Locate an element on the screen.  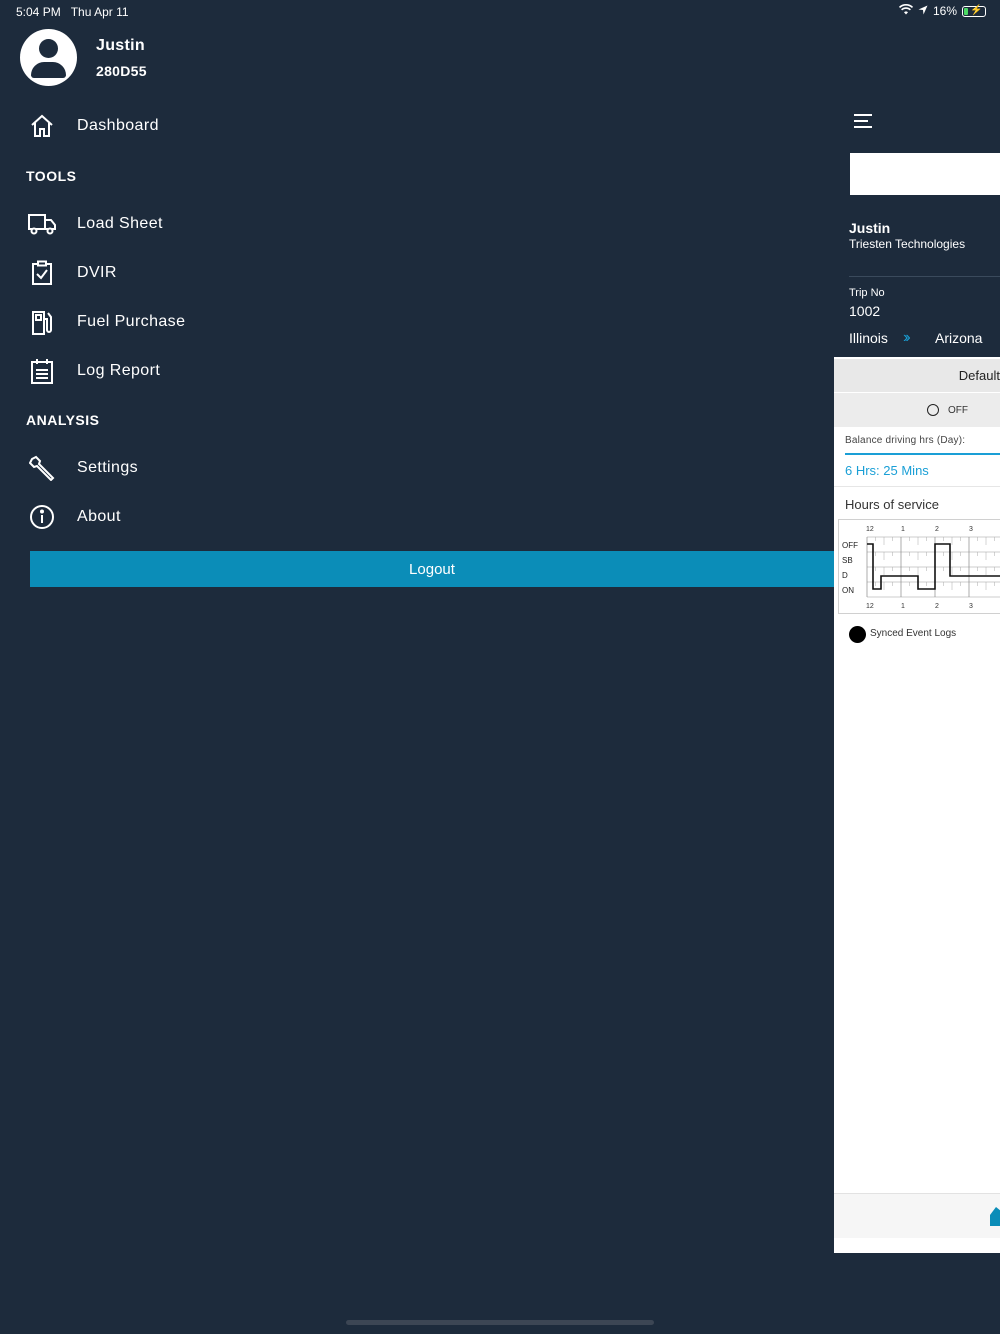
hos-row-label: ON is located at coordinates (848, 590).